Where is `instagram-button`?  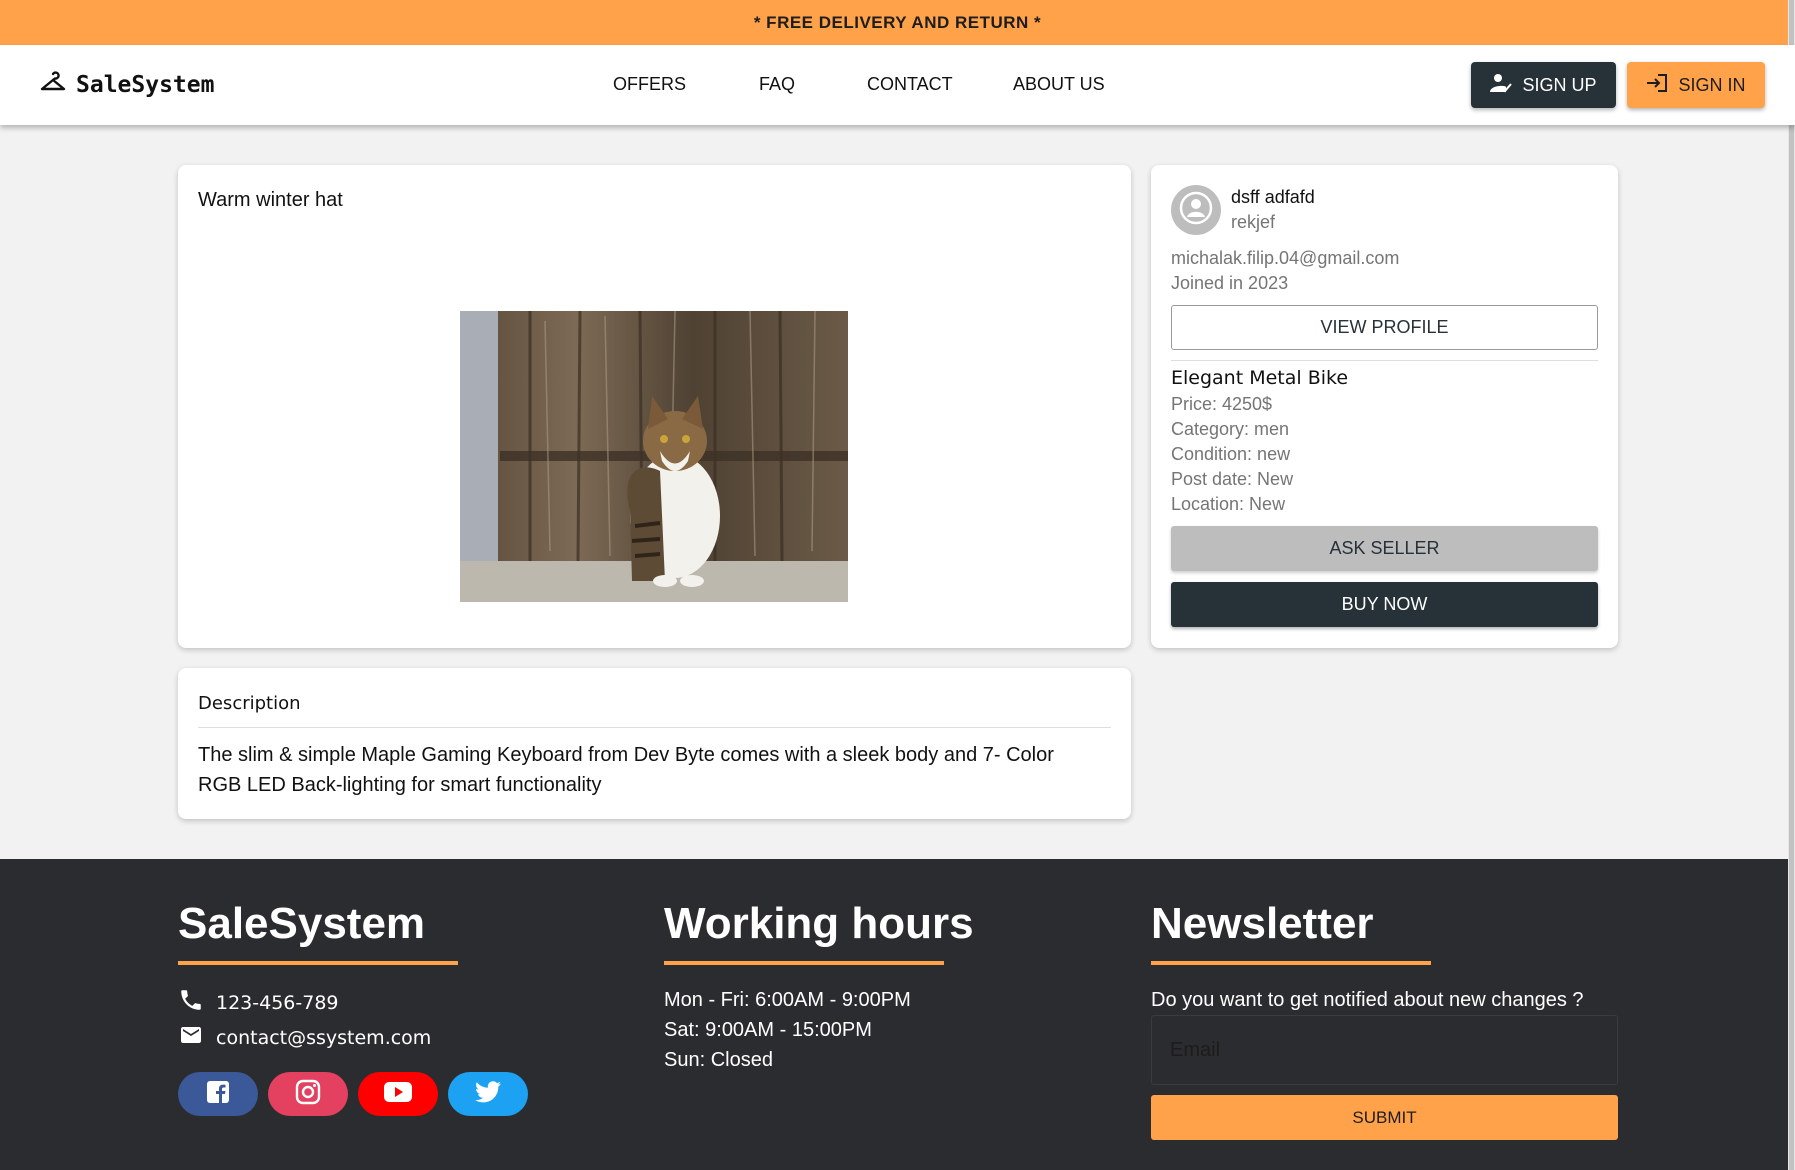 instagram-button is located at coordinates (308, 1094).